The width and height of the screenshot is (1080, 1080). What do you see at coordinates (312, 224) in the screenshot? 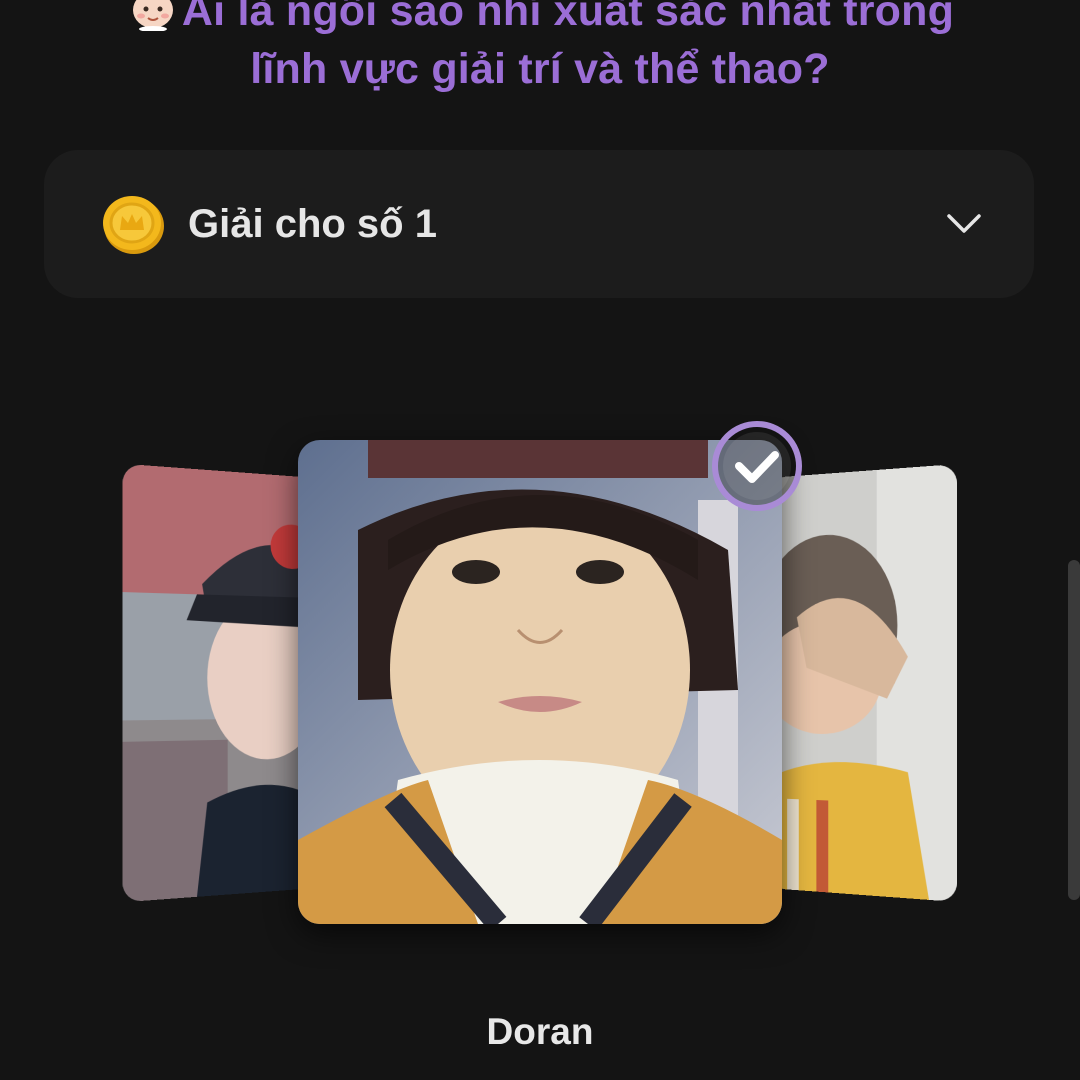
I see `prize-label: Giải cho số 1` at bounding box center [312, 224].